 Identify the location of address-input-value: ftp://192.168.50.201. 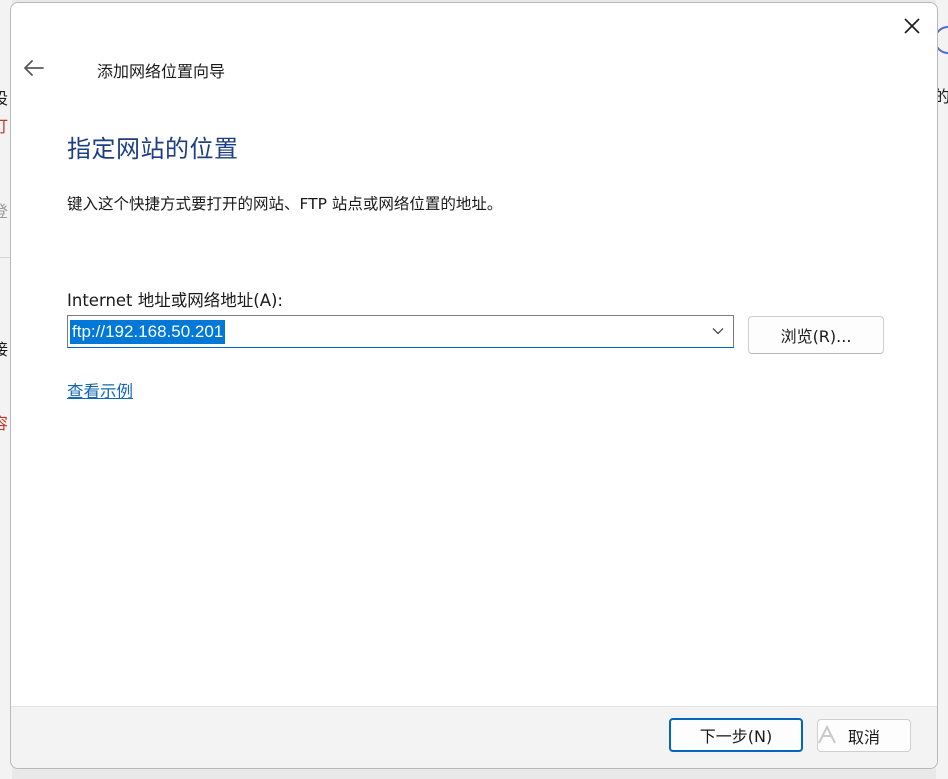
(148, 331).